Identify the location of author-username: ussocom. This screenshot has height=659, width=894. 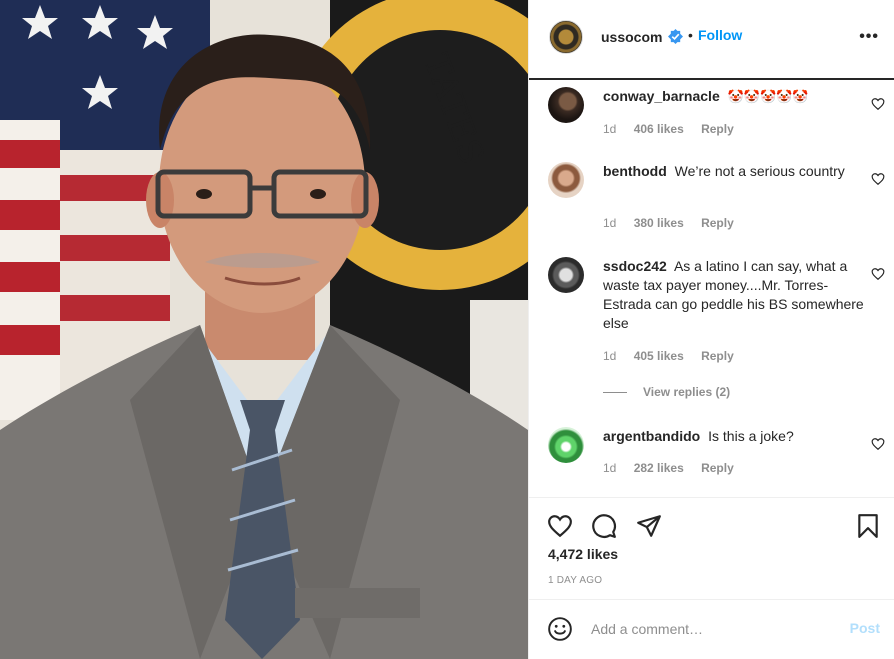
(631, 37).